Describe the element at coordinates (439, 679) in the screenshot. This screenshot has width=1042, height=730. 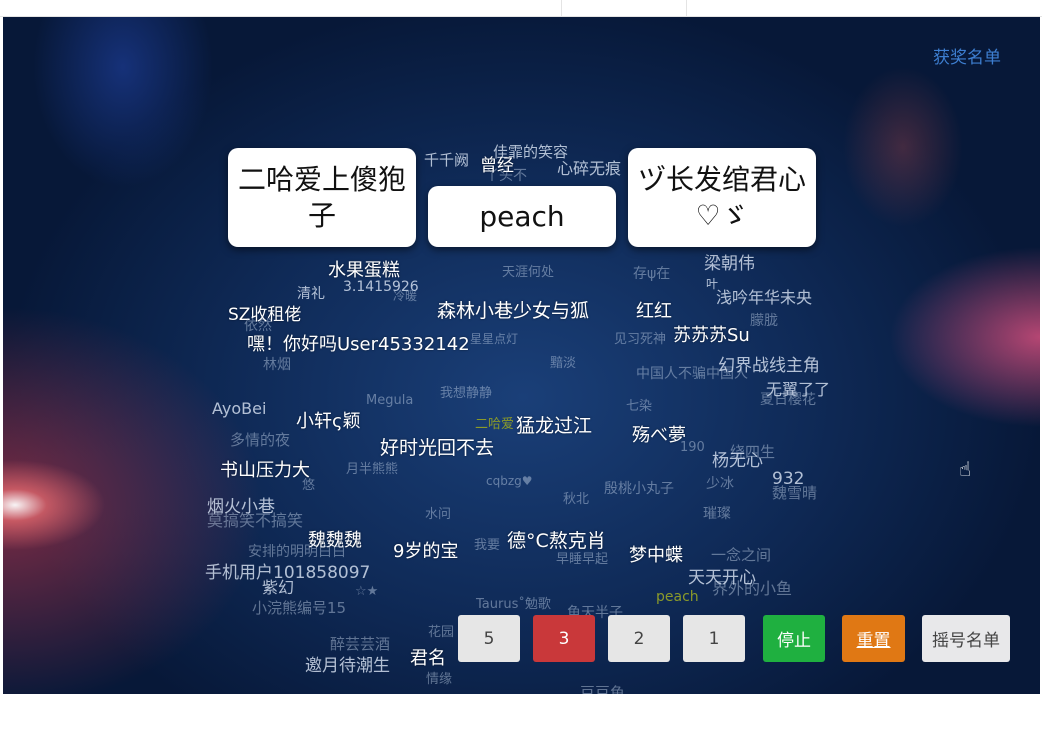
I see `name-cloud-item: 情缘` at that location.